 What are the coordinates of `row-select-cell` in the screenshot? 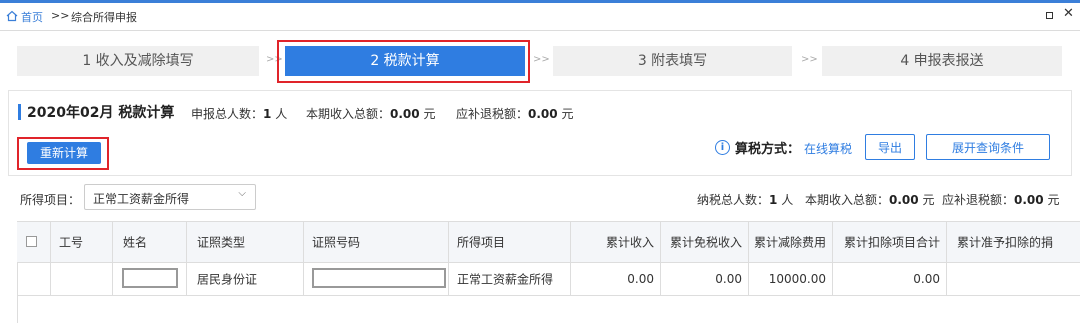 It's located at (34, 279).